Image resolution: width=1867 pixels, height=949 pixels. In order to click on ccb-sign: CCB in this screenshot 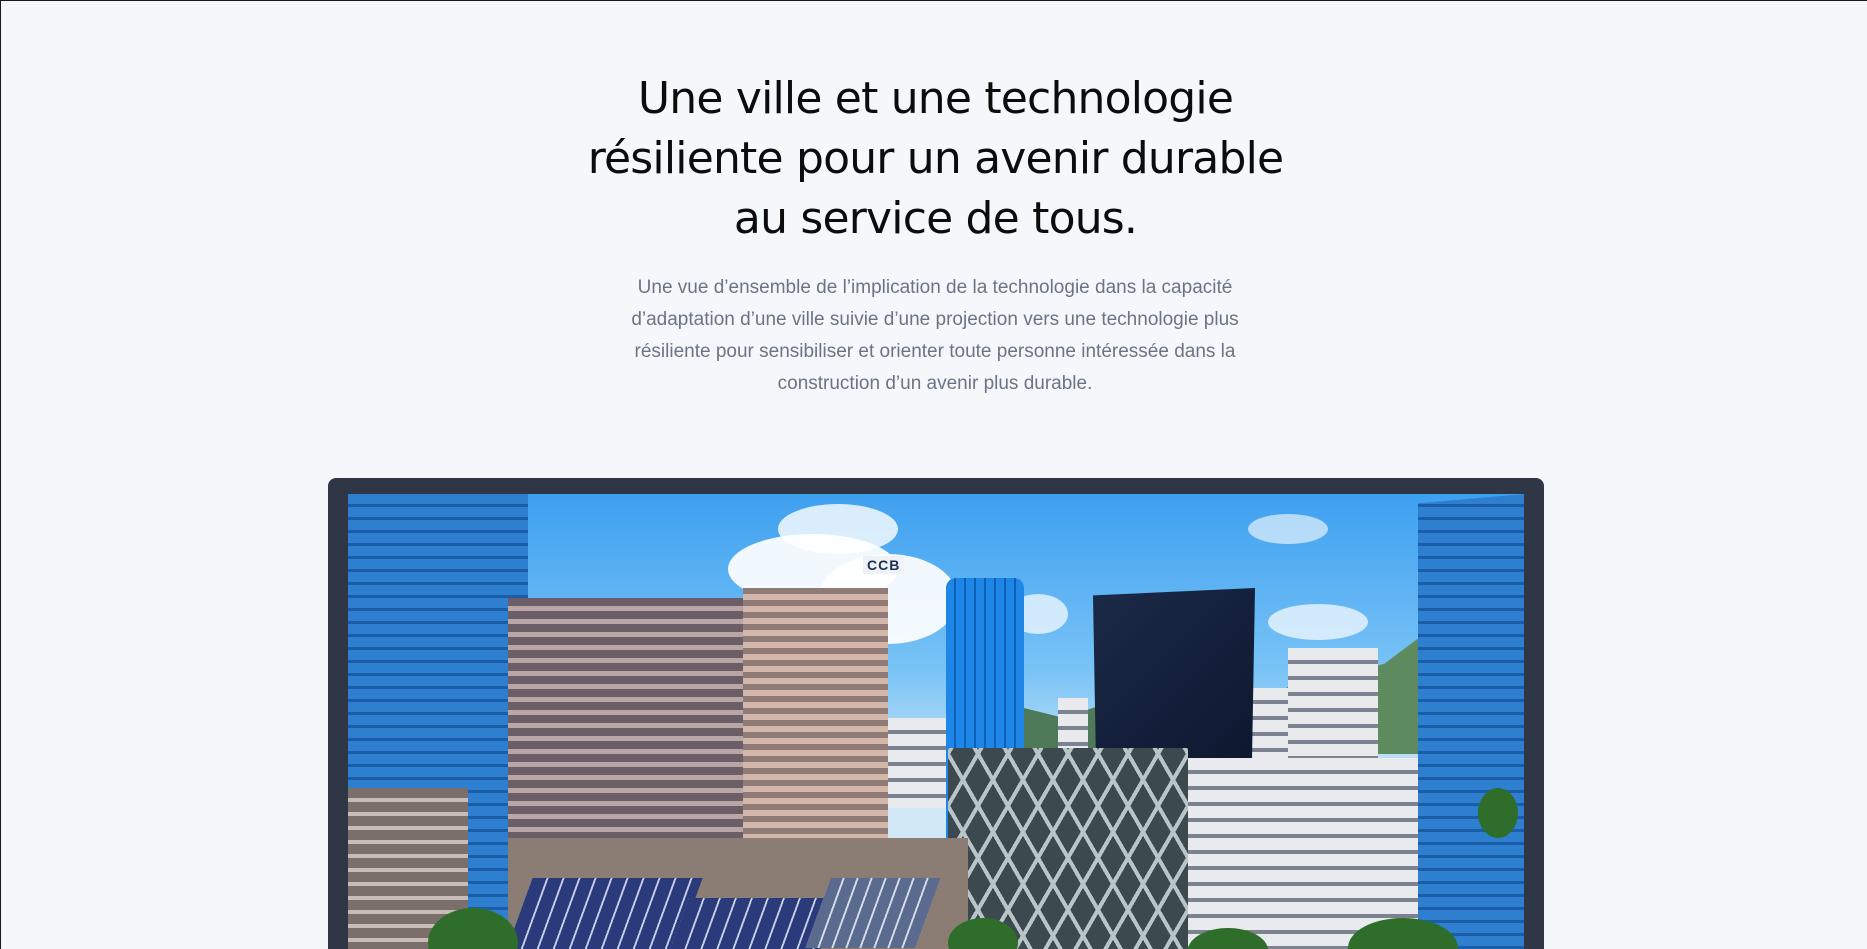, I will do `click(884, 565)`.